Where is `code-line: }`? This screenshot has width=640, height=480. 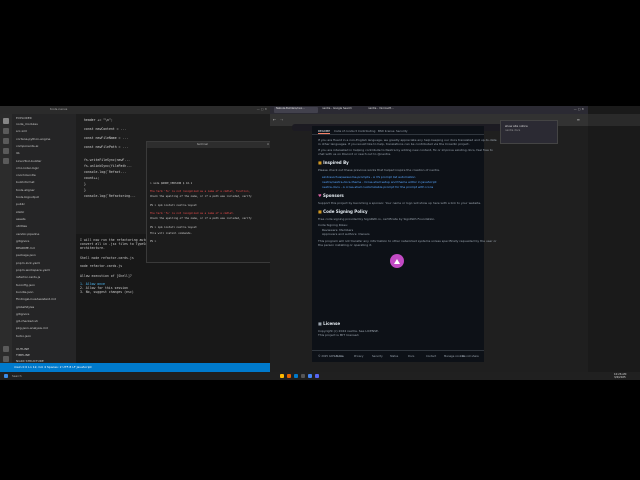
code-line: } is located at coordinates (85, 190).